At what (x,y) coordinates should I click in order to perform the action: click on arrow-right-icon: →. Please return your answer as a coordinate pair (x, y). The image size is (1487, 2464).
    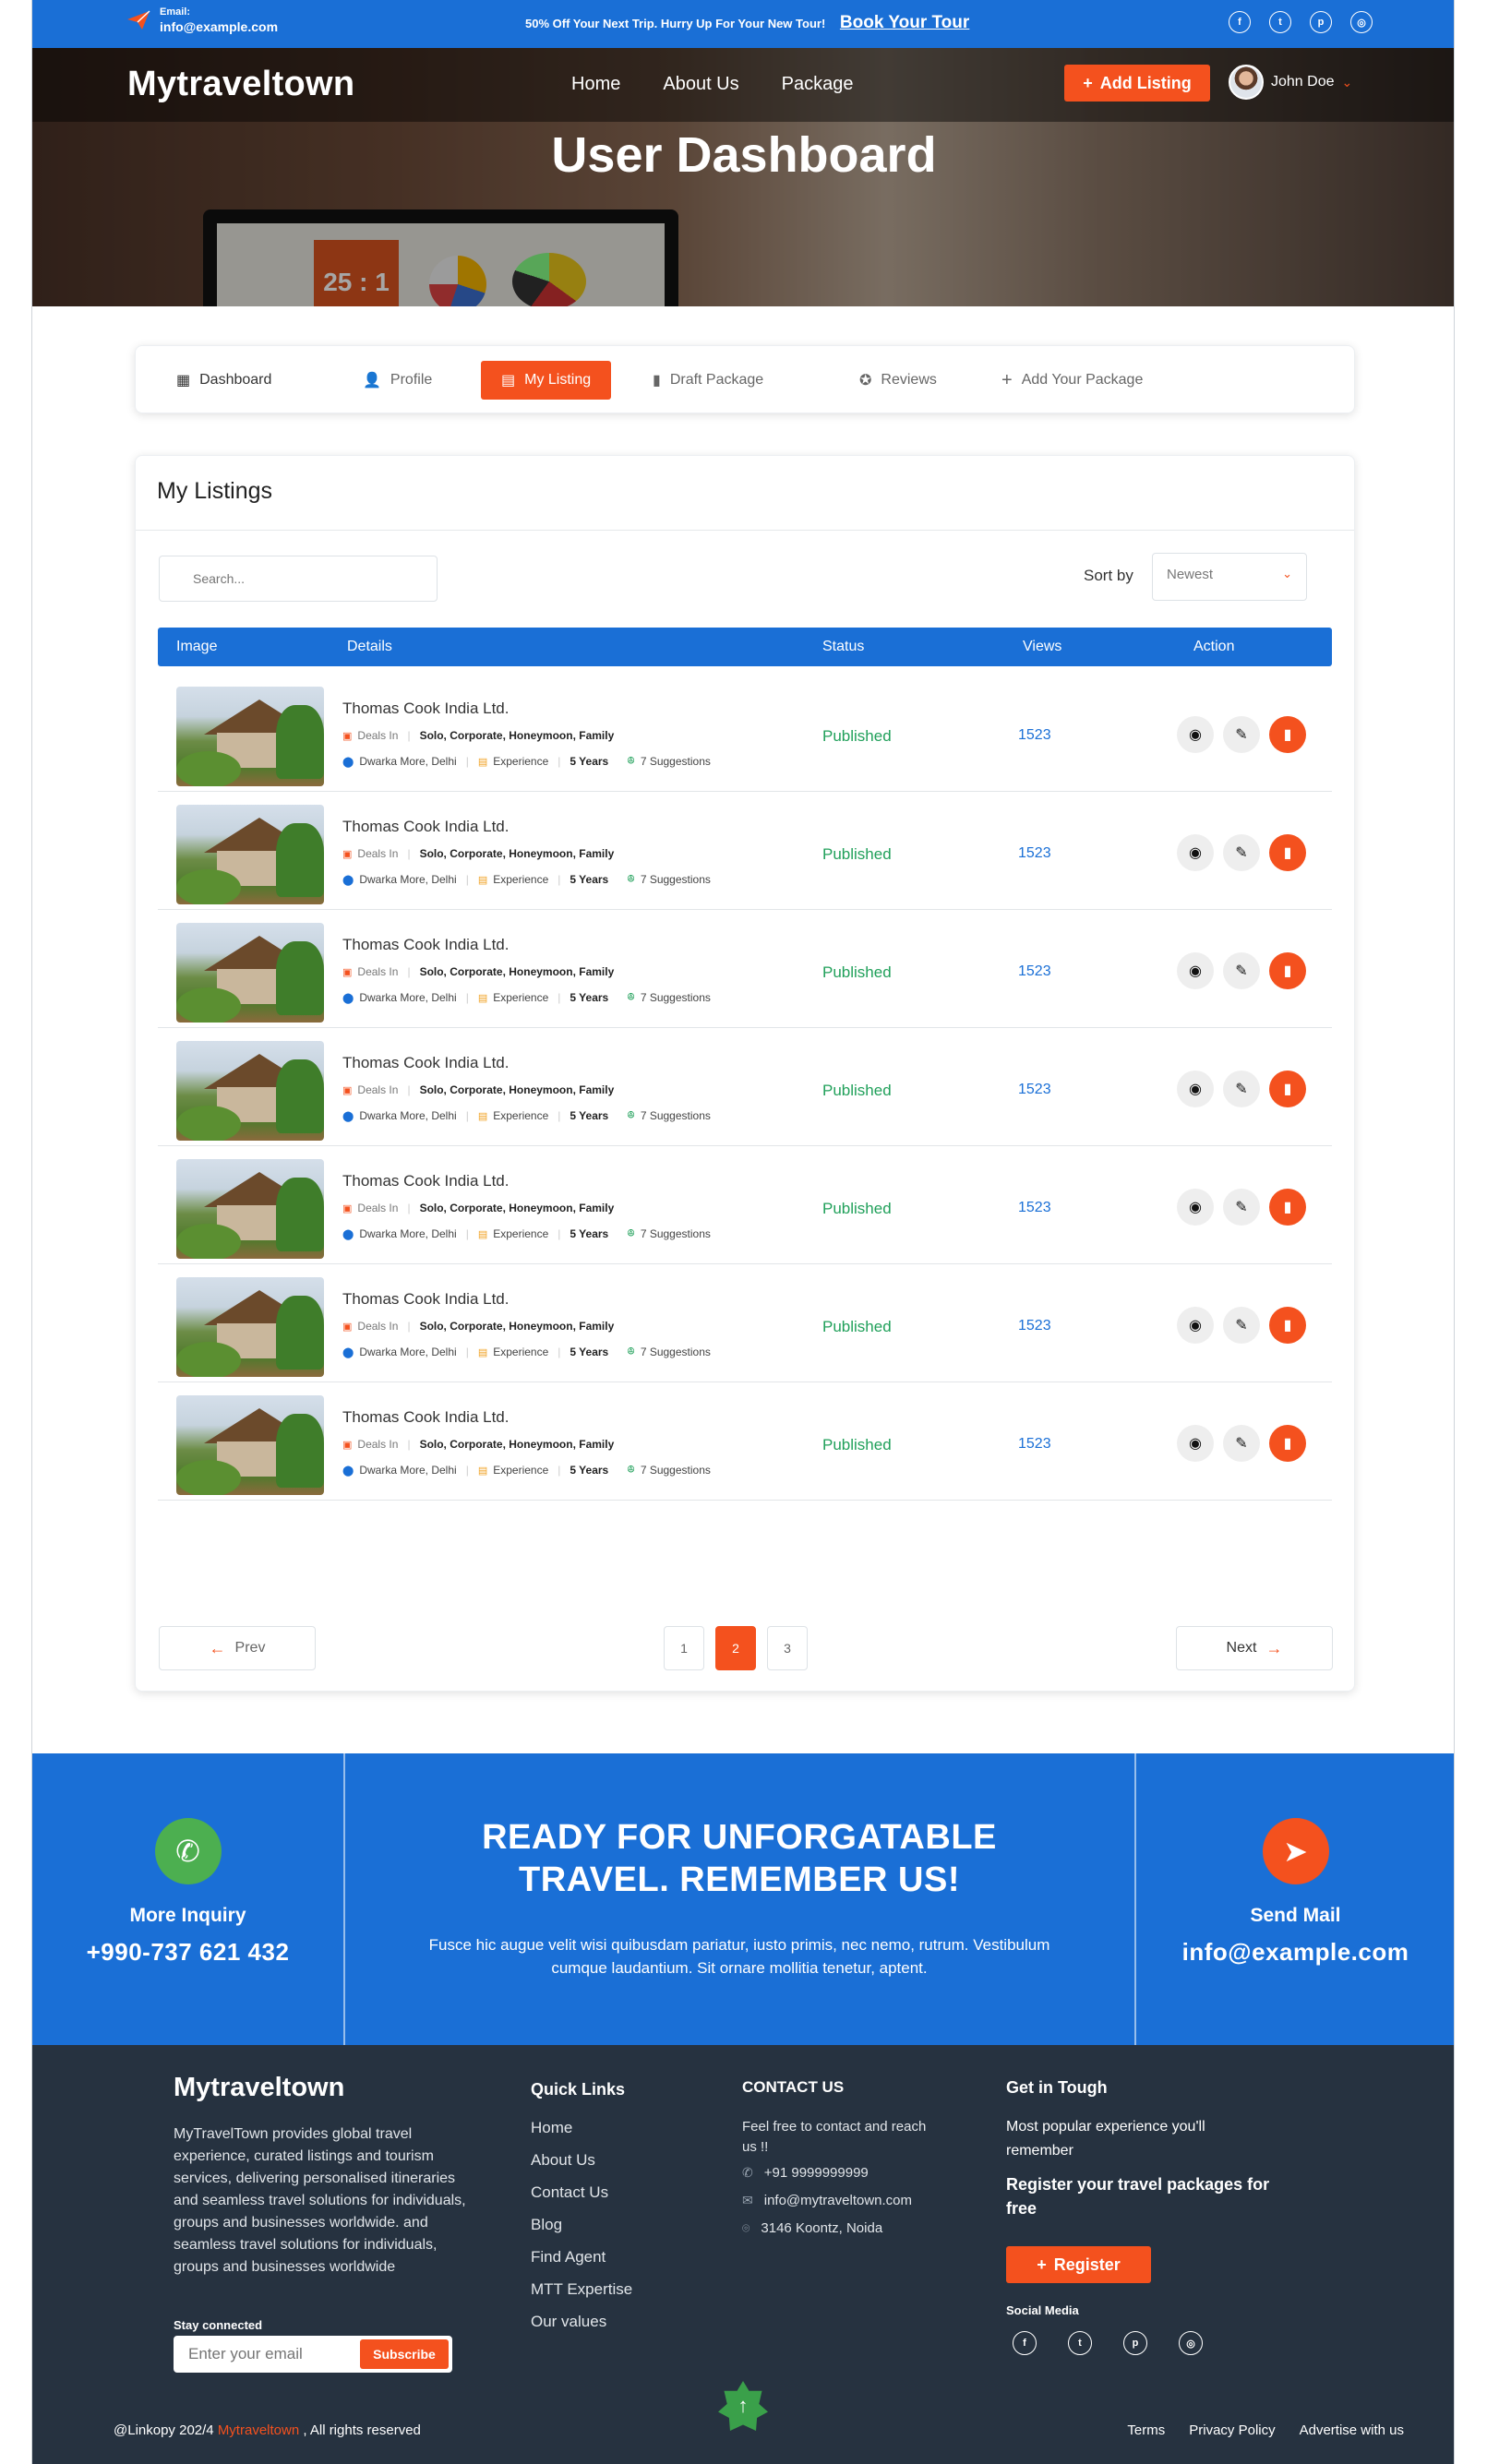
    Looking at the image, I should click on (1274, 1647).